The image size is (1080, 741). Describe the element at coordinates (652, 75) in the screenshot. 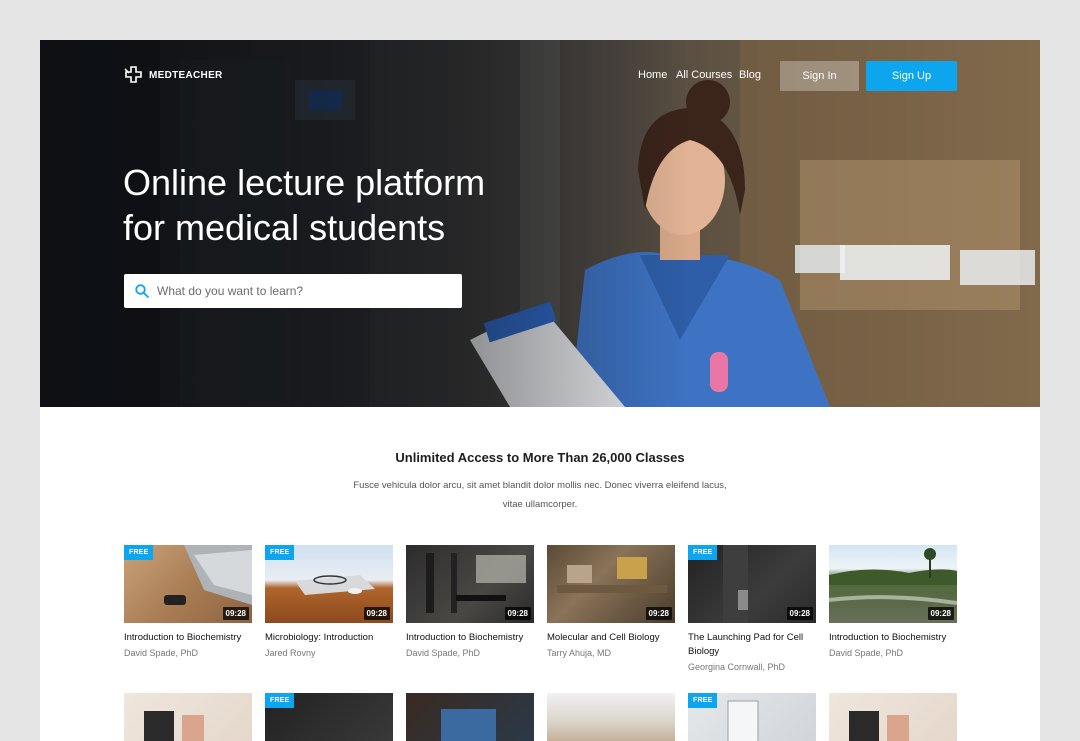

I see `nav-home: Home` at that location.